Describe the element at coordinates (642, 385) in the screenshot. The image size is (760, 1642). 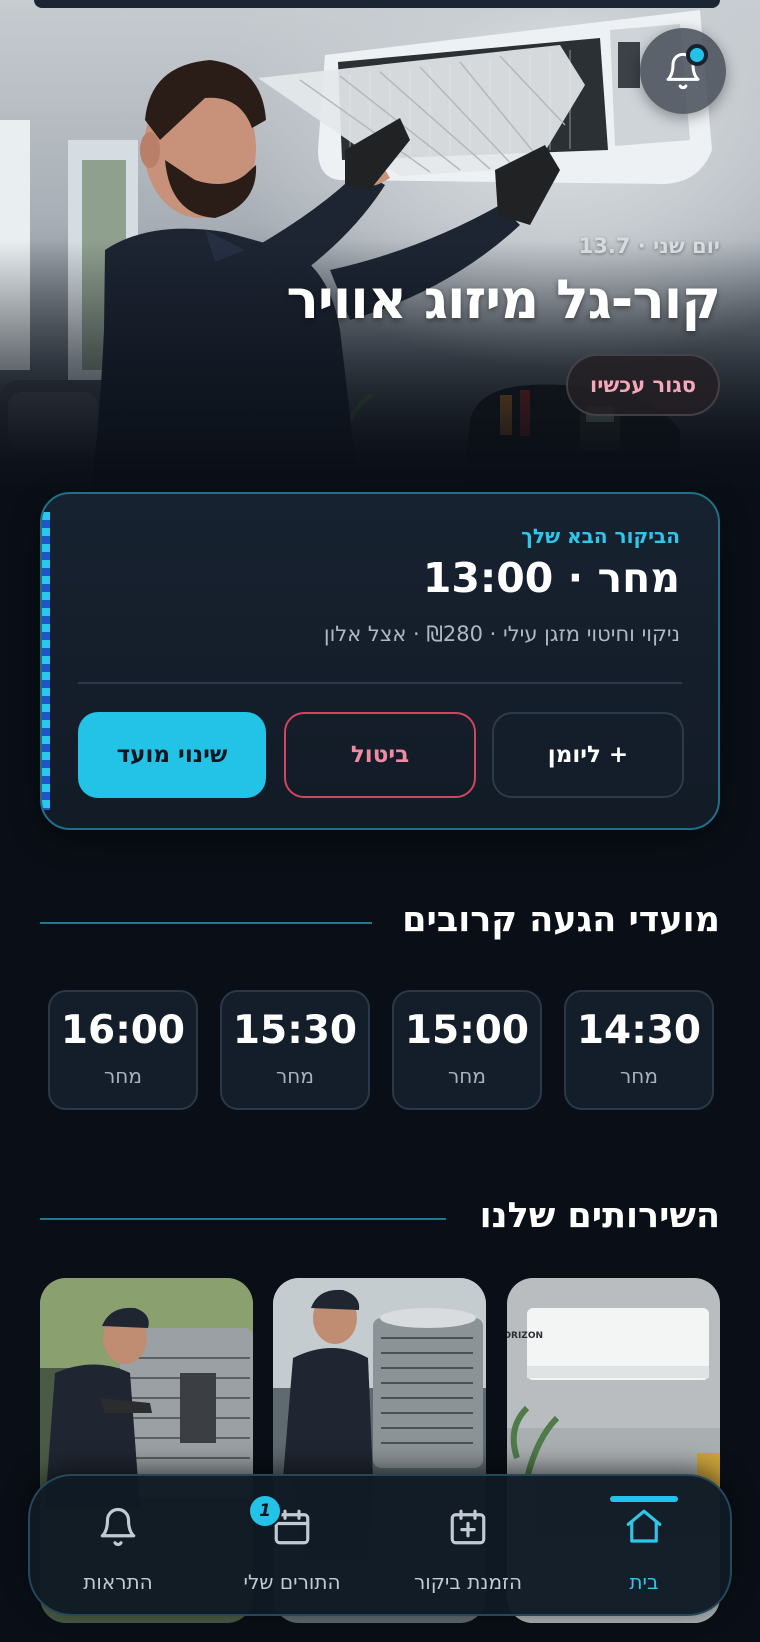
I see `open-status-badge: סגור עכשיו` at that location.